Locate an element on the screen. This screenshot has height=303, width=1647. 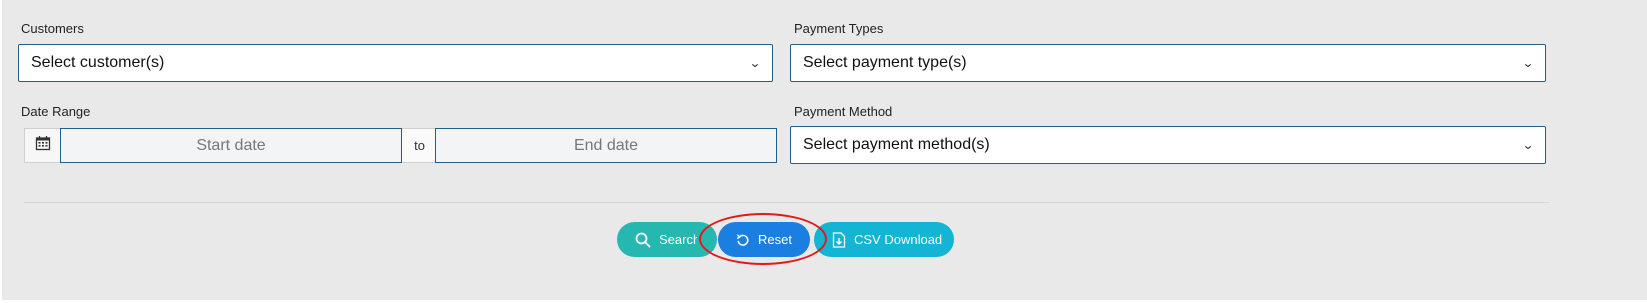
payment-types-select-value: Select payment type(s) is located at coordinates (885, 62).